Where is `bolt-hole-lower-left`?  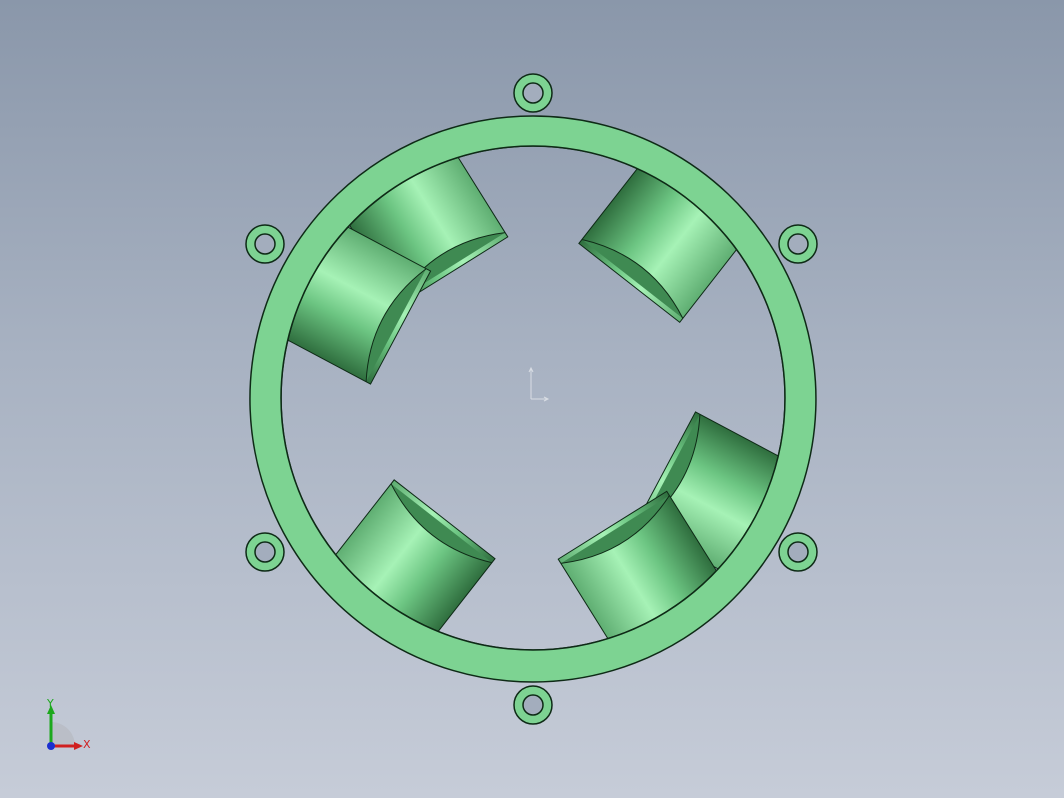 bolt-hole-lower-left is located at coordinates (265, 552).